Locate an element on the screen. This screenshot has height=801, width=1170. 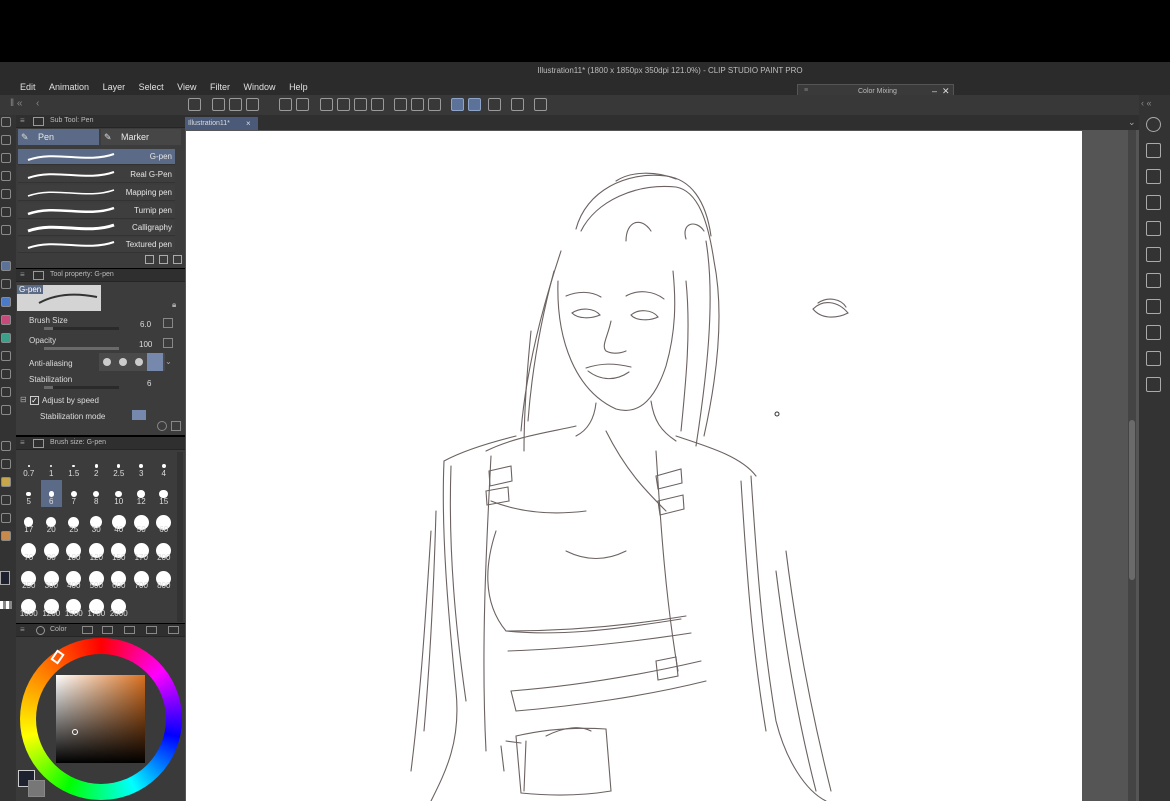
color-wheel-tab-icon is located at coordinates (40, 630).